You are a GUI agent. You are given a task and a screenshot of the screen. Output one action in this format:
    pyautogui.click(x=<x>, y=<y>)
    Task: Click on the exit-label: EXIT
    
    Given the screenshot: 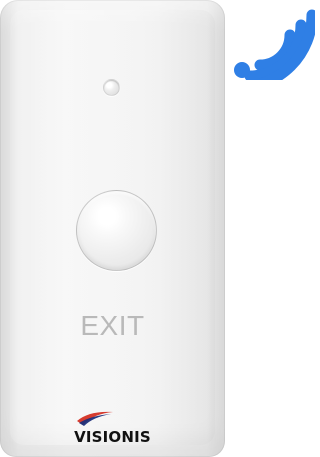 What is the action you would take?
    pyautogui.click(x=112, y=325)
    